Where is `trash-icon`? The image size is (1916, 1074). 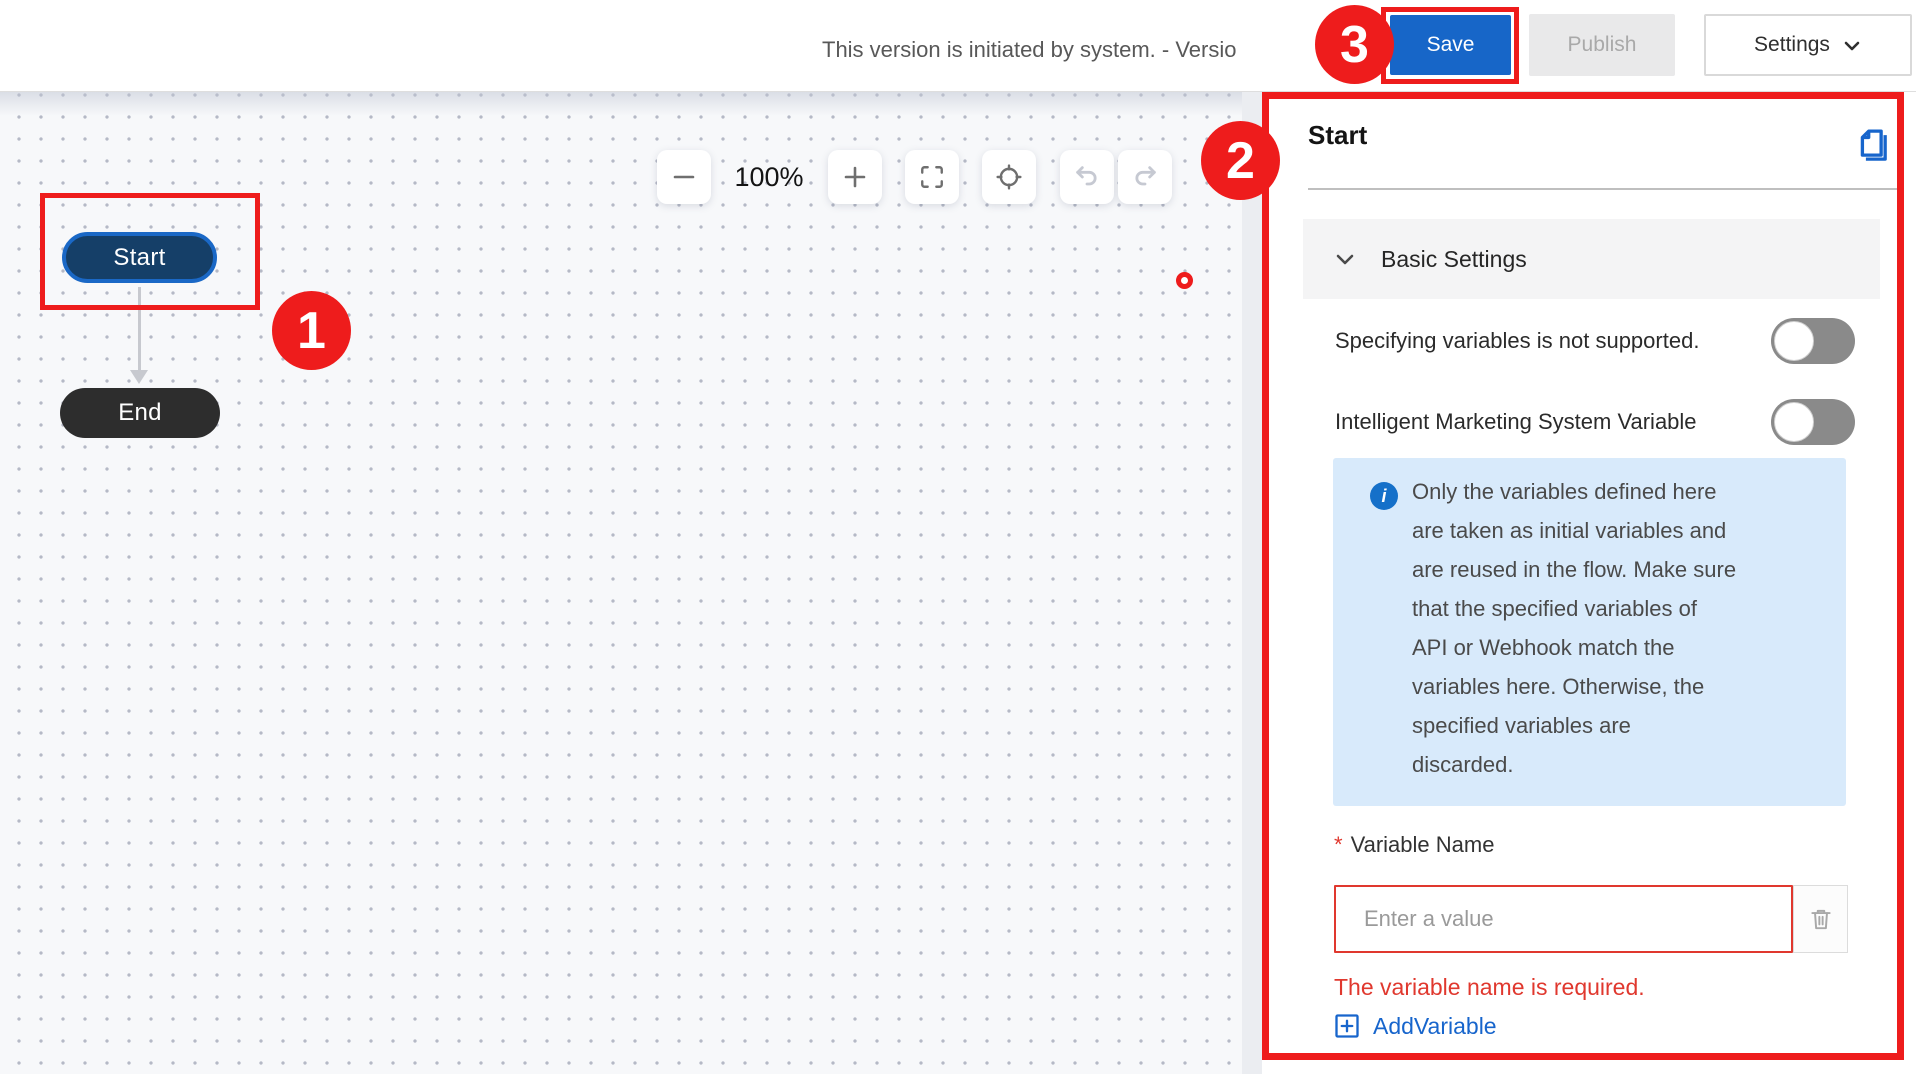 trash-icon is located at coordinates (1820, 919).